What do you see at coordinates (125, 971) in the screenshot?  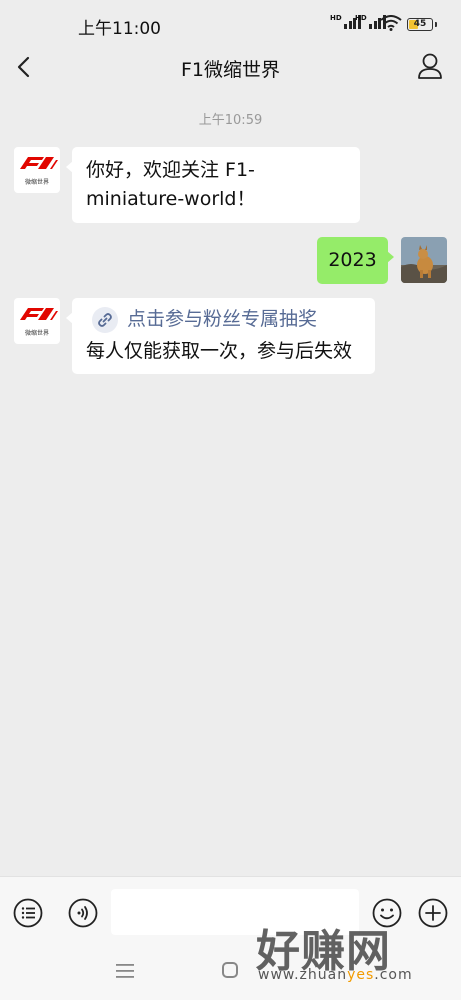 I see `recent-apps-icon` at bounding box center [125, 971].